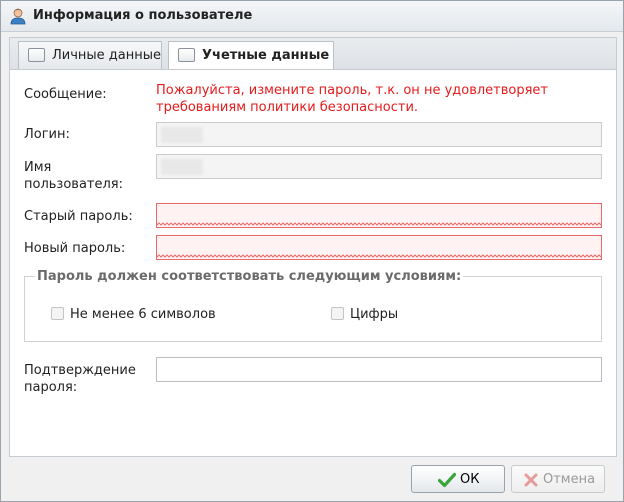 Image resolution: width=624 pixels, height=502 pixels. I want to click on dialog-titlebar: Информация о пользователе, so click(312, 16).